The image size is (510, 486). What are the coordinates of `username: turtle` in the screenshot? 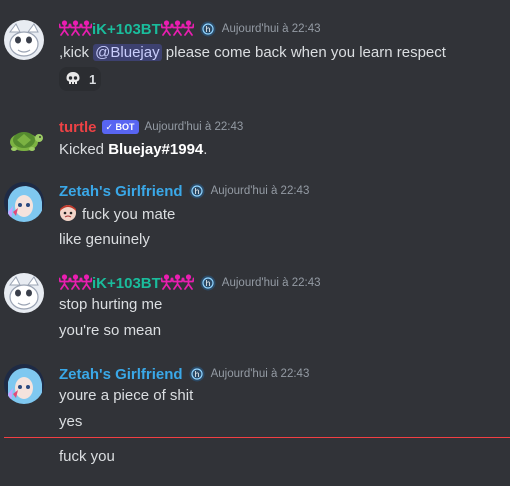 It's located at (78, 127).